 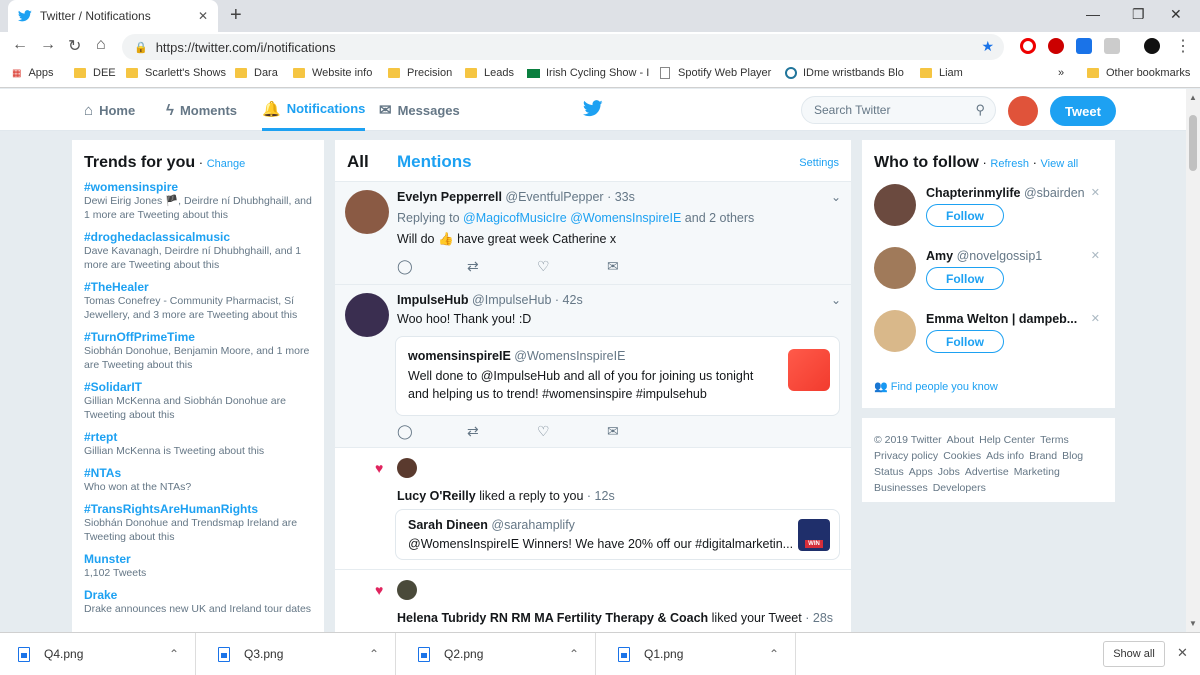 I want to click on footer-link: Ads info, so click(x=1005, y=456).